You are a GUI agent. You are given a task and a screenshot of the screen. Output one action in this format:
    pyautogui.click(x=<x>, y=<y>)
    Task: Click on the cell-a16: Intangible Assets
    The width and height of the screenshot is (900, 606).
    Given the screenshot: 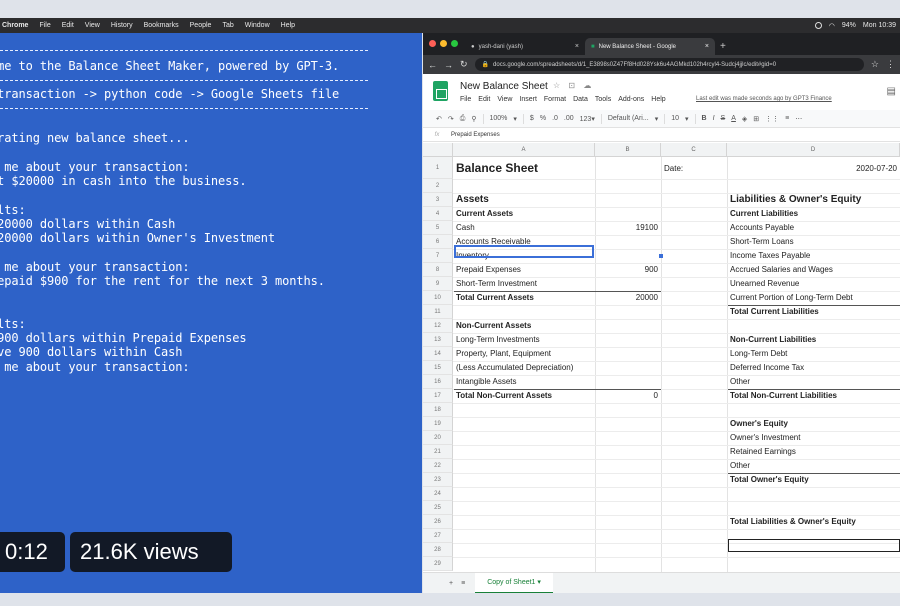 What is the action you would take?
    pyautogui.click(x=486, y=382)
    